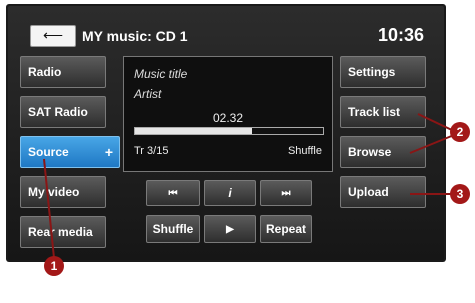  What do you see at coordinates (151, 151) in the screenshot?
I see `track-number: Tr 3/15` at bounding box center [151, 151].